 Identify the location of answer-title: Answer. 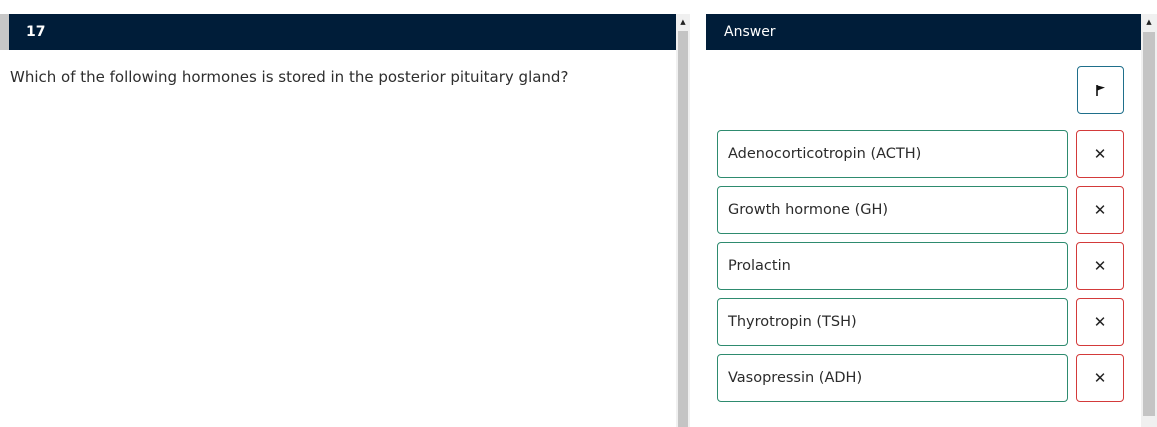
(750, 32).